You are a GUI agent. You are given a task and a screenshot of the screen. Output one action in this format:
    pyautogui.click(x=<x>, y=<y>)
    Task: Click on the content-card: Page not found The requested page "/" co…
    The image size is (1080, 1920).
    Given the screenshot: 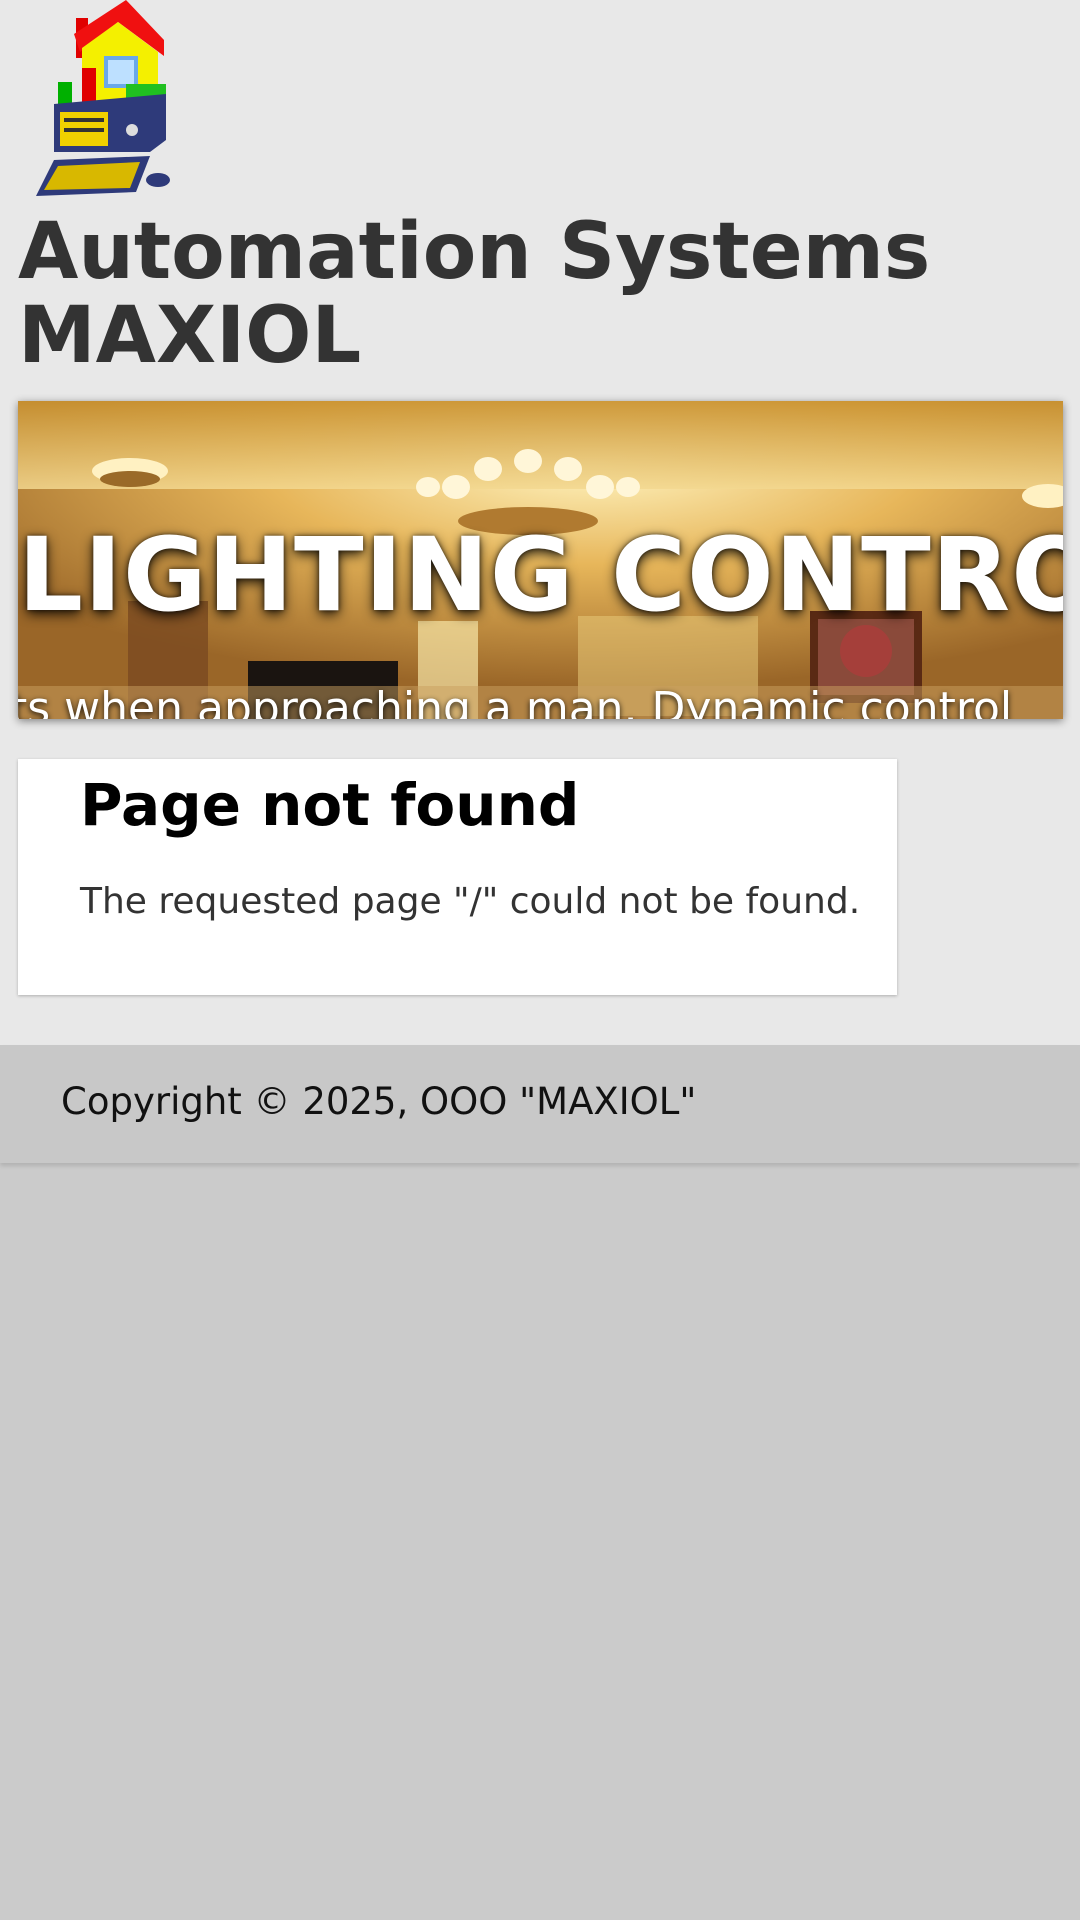 What is the action you would take?
    pyautogui.click(x=457, y=877)
    